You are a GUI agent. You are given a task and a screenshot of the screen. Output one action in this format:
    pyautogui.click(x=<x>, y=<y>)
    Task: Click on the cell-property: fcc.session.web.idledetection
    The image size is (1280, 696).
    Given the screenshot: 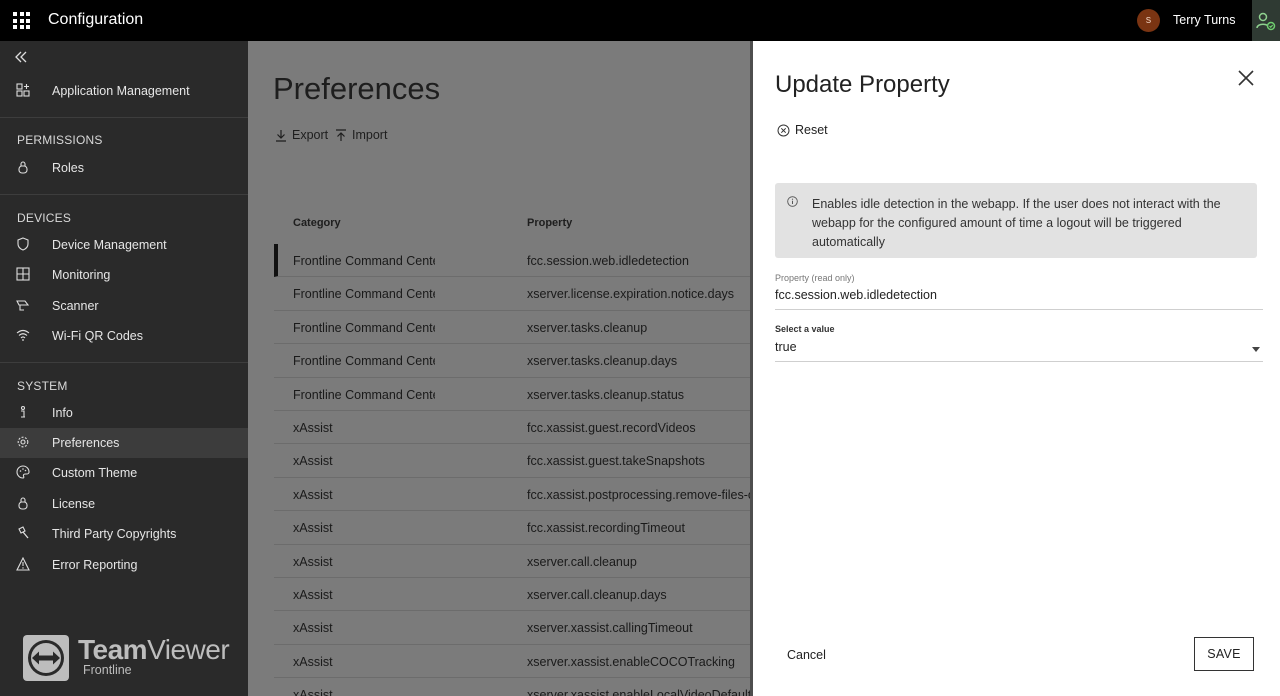 What is the action you would take?
    pyautogui.click(x=608, y=261)
    